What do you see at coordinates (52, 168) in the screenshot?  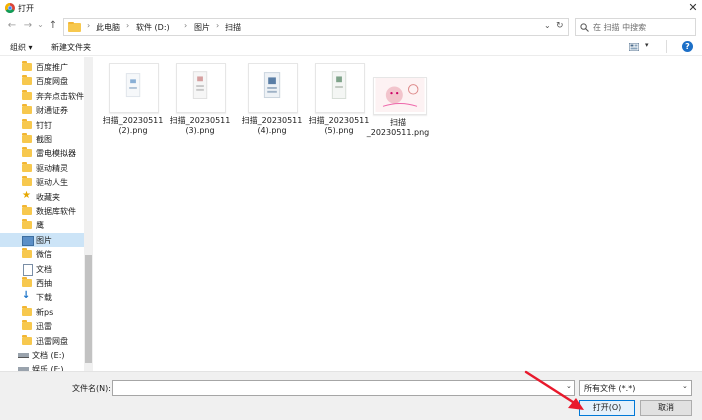 I see `sidebar-item-label: 驱动精灵` at bounding box center [52, 168].